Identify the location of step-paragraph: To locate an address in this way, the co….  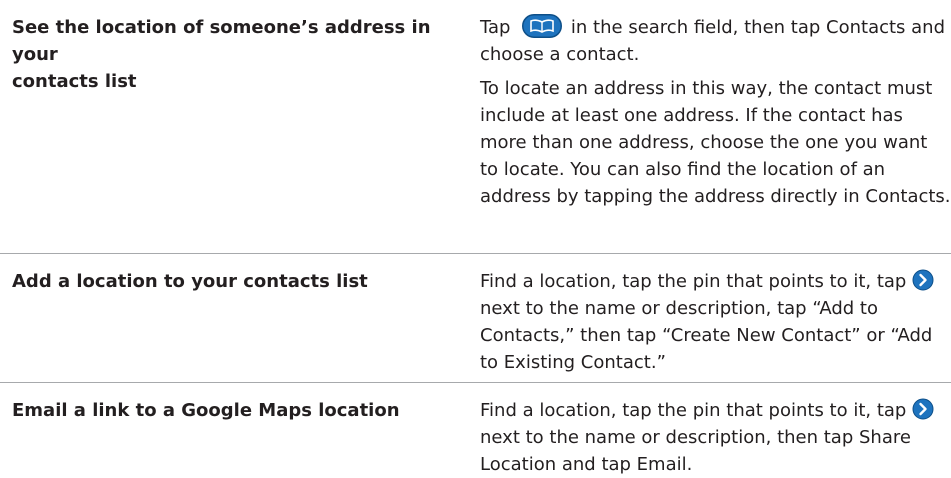
(715, 142).